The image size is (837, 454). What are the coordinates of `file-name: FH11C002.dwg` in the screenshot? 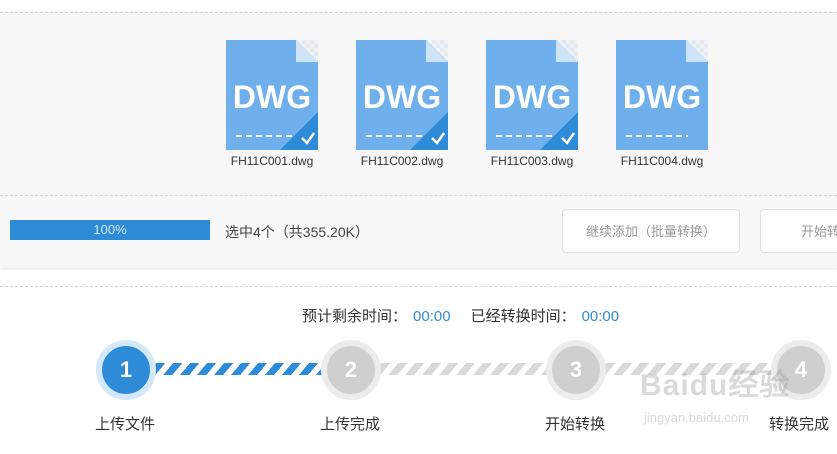 It's located at (402, 161).